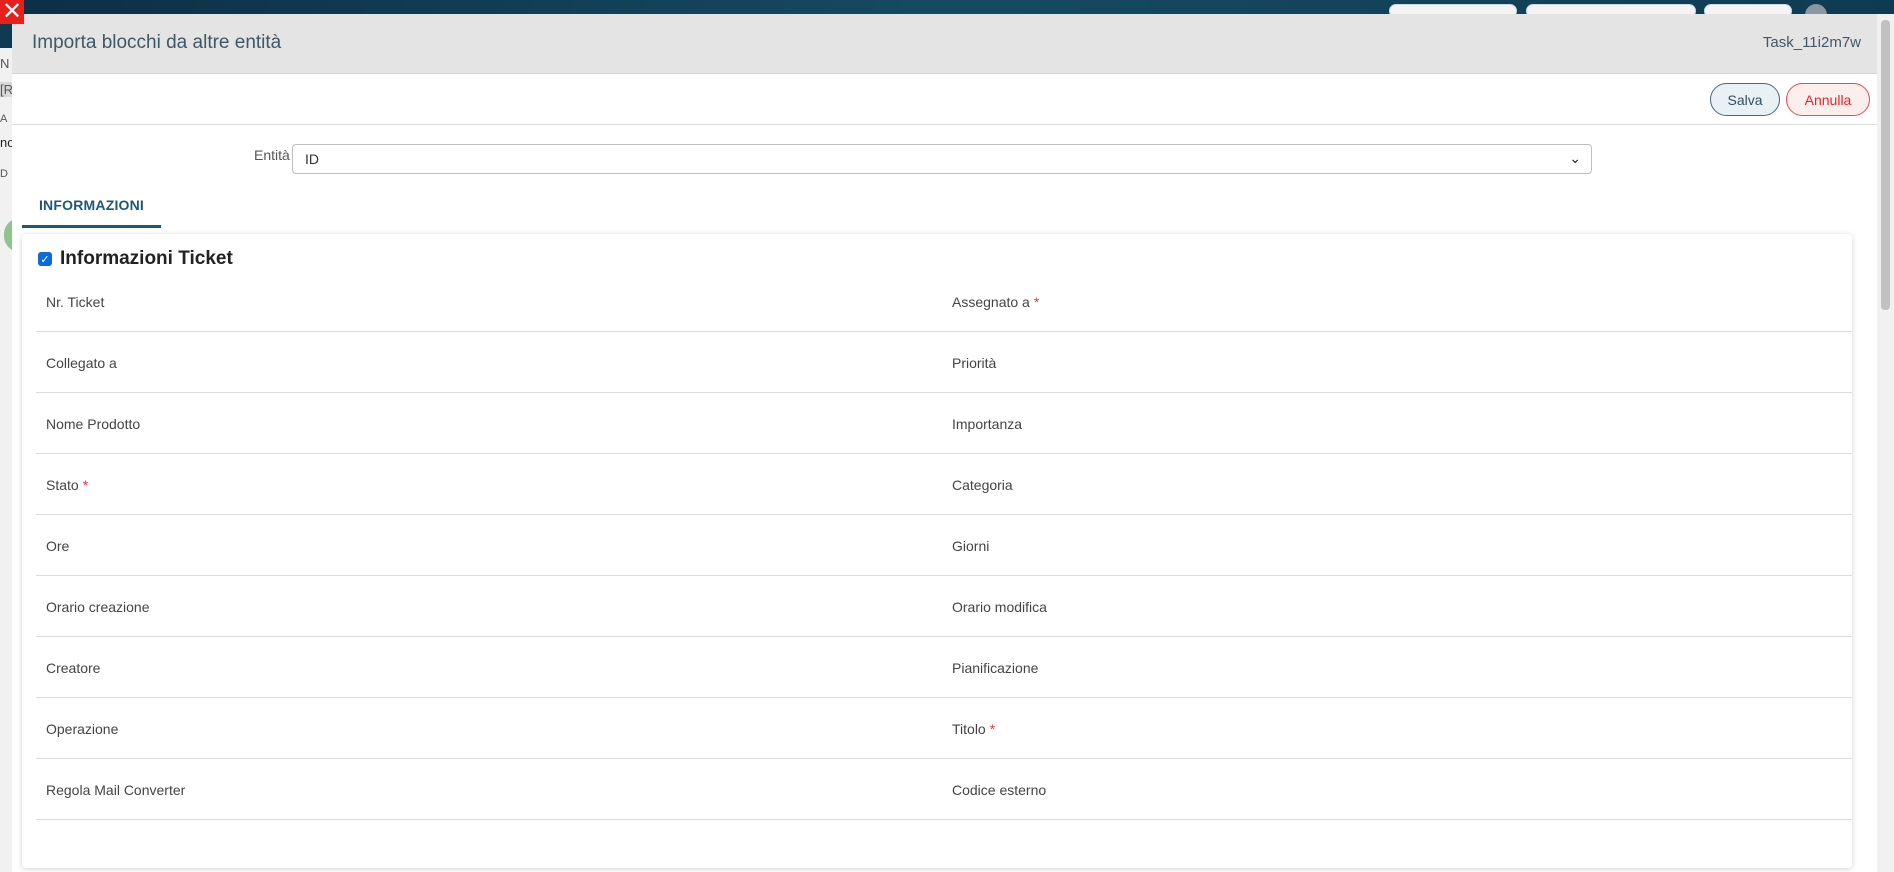 The image size is (1894, 872). I want to click on background-text-fragment: N, so click(5, 63).